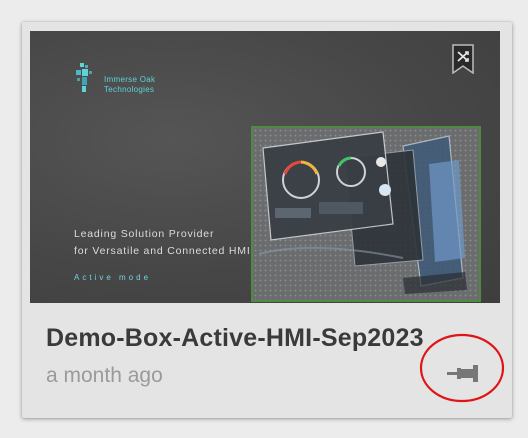 This screenshot has width=528, height=438. What do you see at coordinates (144, 234) in the screenshot?
I see `tagline-line1: Leading Solution Provider` at bounding box center [144, 234].